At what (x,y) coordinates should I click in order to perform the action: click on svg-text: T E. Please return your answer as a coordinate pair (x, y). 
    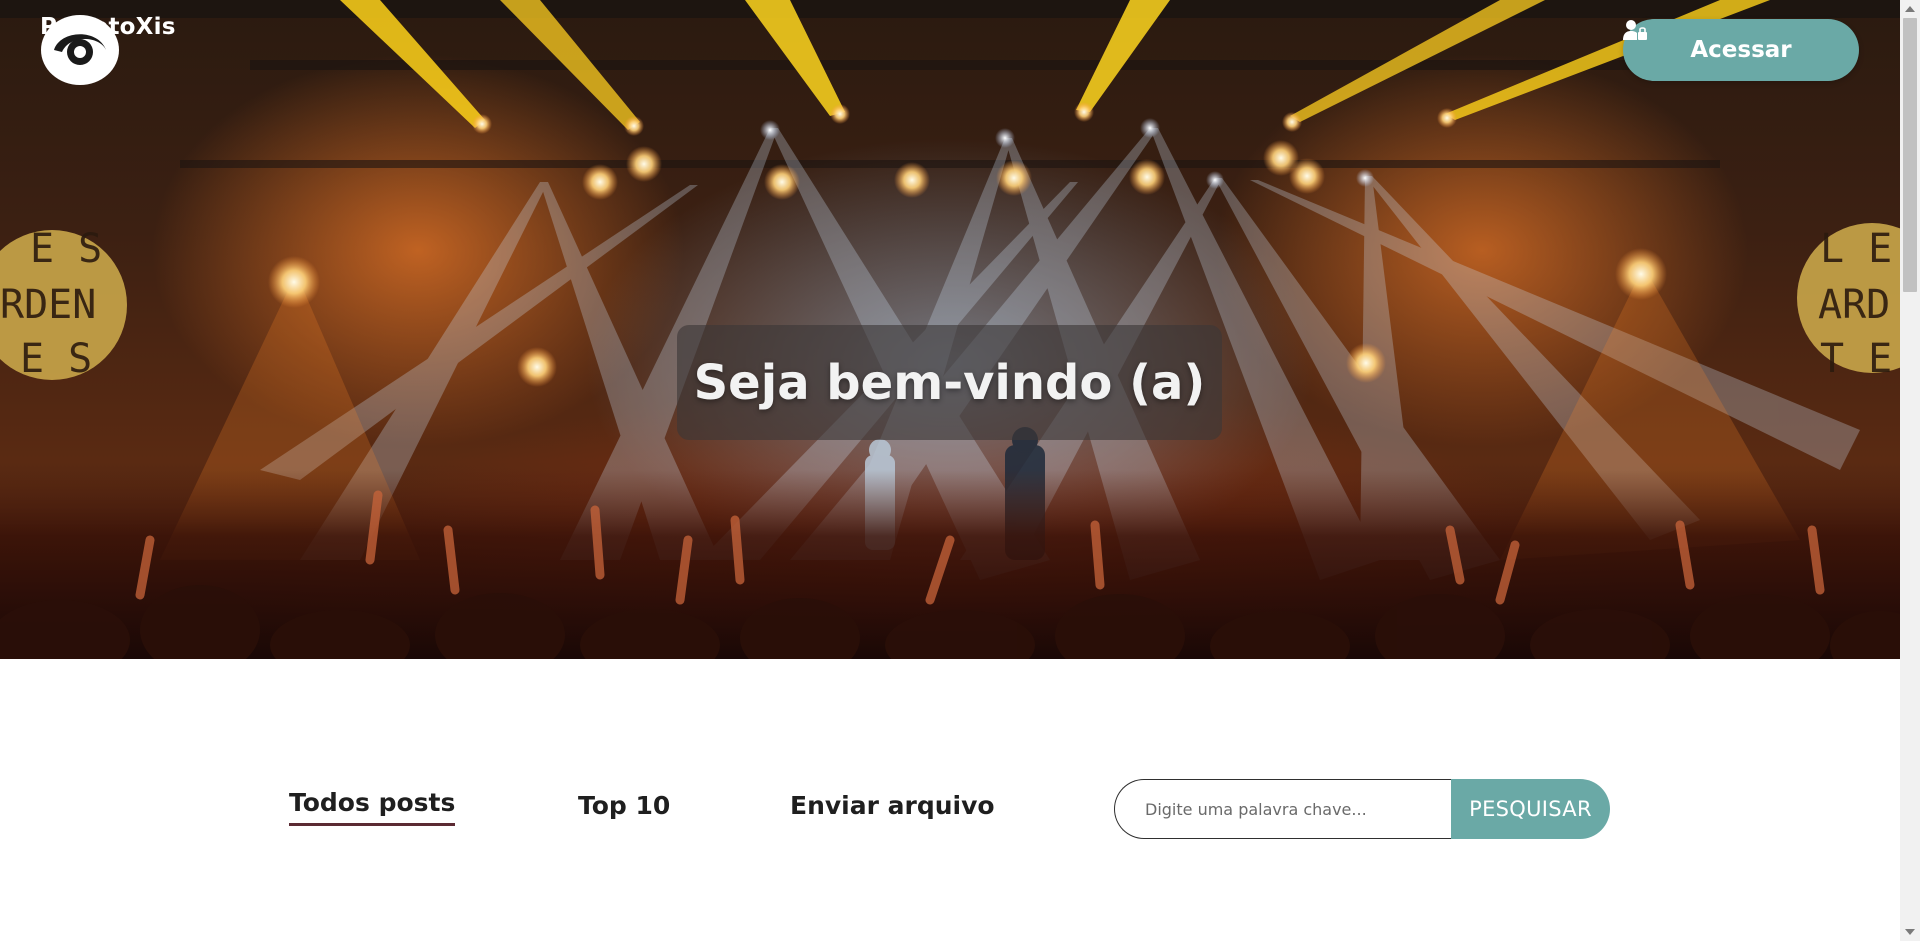
    Looking at the image, I should click on (1856, 359).